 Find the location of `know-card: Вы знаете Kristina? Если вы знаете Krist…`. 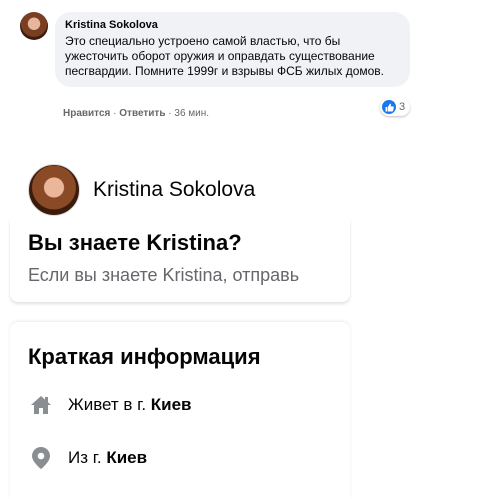

know-card: Вы знаете Kristina? Если вы знаете Krist… is located at coordinates (180, 261).